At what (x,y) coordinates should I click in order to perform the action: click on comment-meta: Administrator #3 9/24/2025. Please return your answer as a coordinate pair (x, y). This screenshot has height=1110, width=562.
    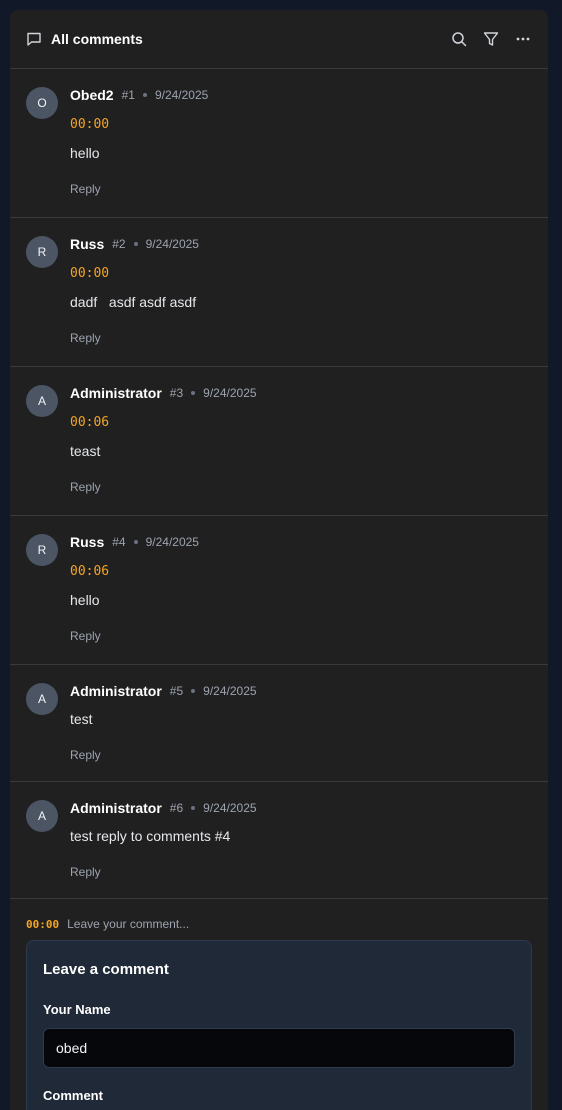
    Looking at the image, I should click on (301, 393).